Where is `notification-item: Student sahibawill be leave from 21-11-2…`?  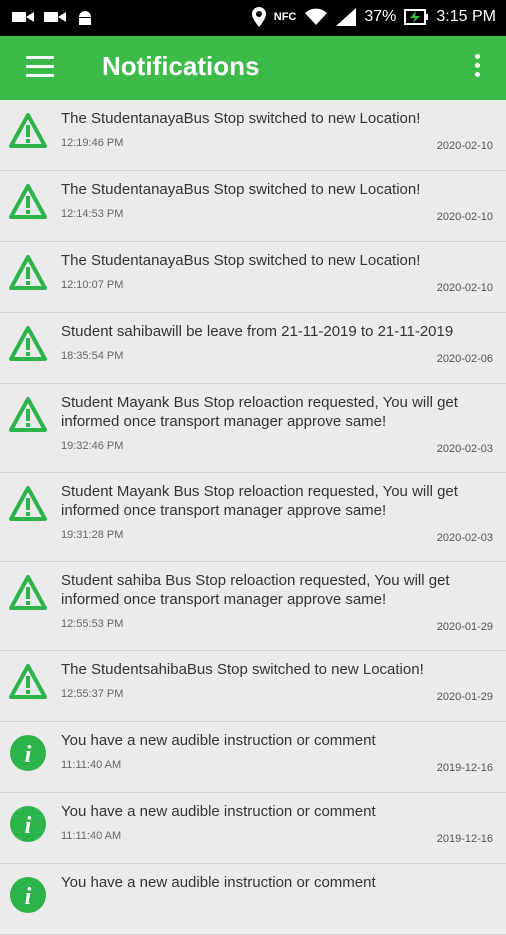
notification-item: Student sahibawill be leave from 21-11-2… is located at coordinates (253, 348).